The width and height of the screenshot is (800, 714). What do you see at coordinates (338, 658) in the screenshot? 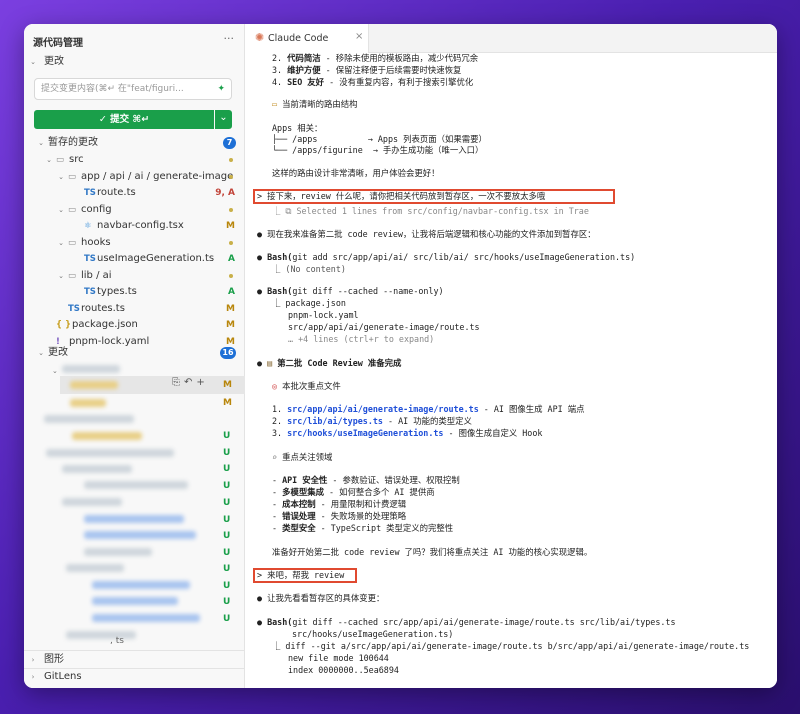
I see `diff-line: new file mode 100644` at bounding box center [338, 658].